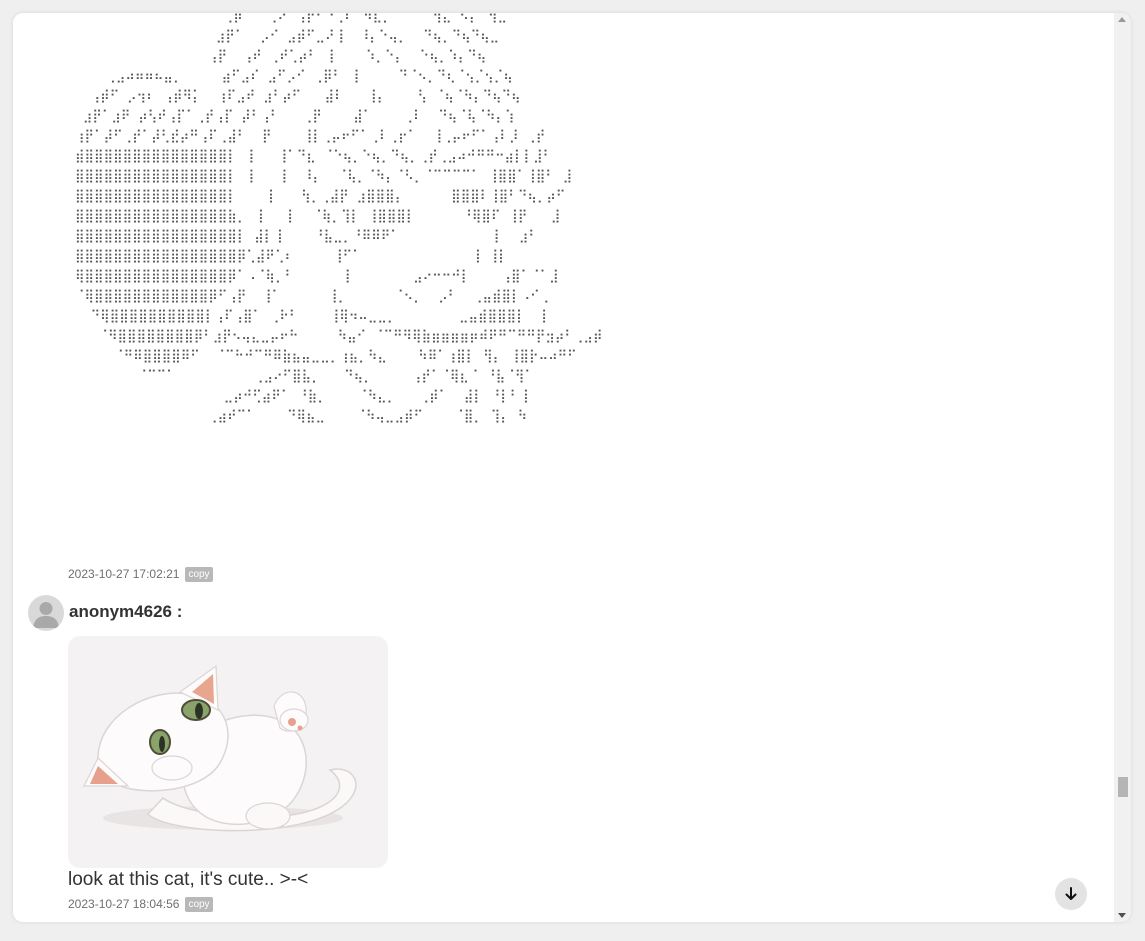  What do you see at coordinates (46, 613) in the screenshot?
I see `user-avatar-icon` at bounding box center [46, 613].